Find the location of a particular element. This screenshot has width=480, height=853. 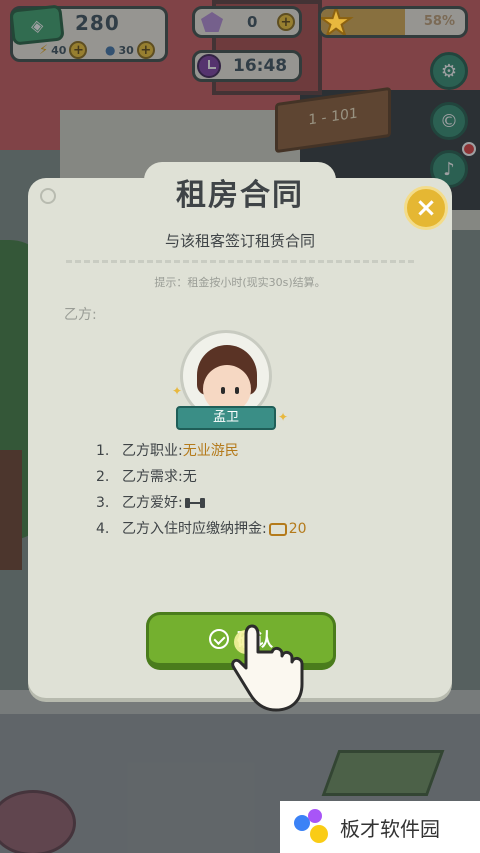

party-b-label: 乙方: is located at coordinates (80, 315).